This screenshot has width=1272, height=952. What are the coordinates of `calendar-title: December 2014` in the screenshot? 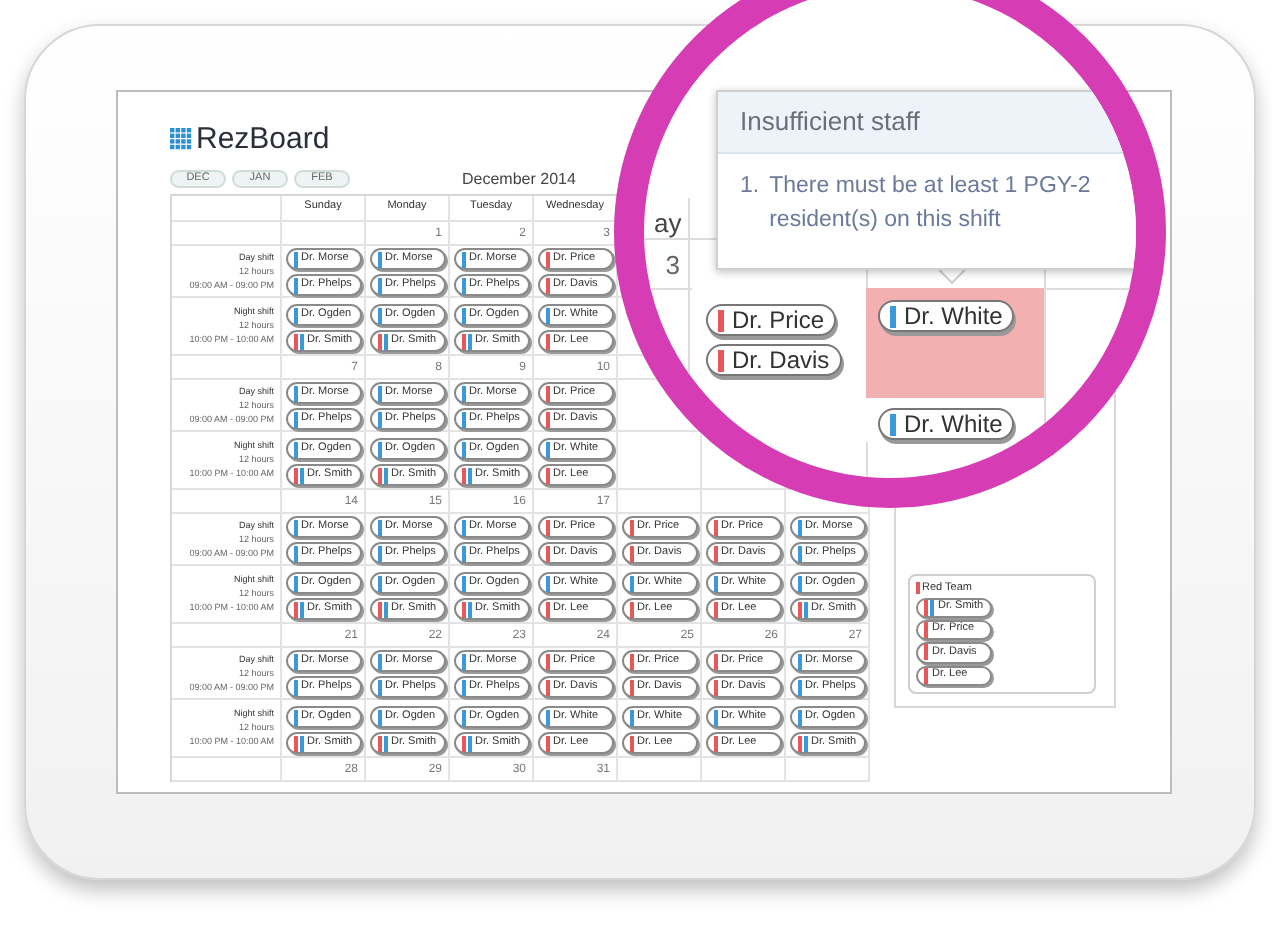 It's located at (519, 180).